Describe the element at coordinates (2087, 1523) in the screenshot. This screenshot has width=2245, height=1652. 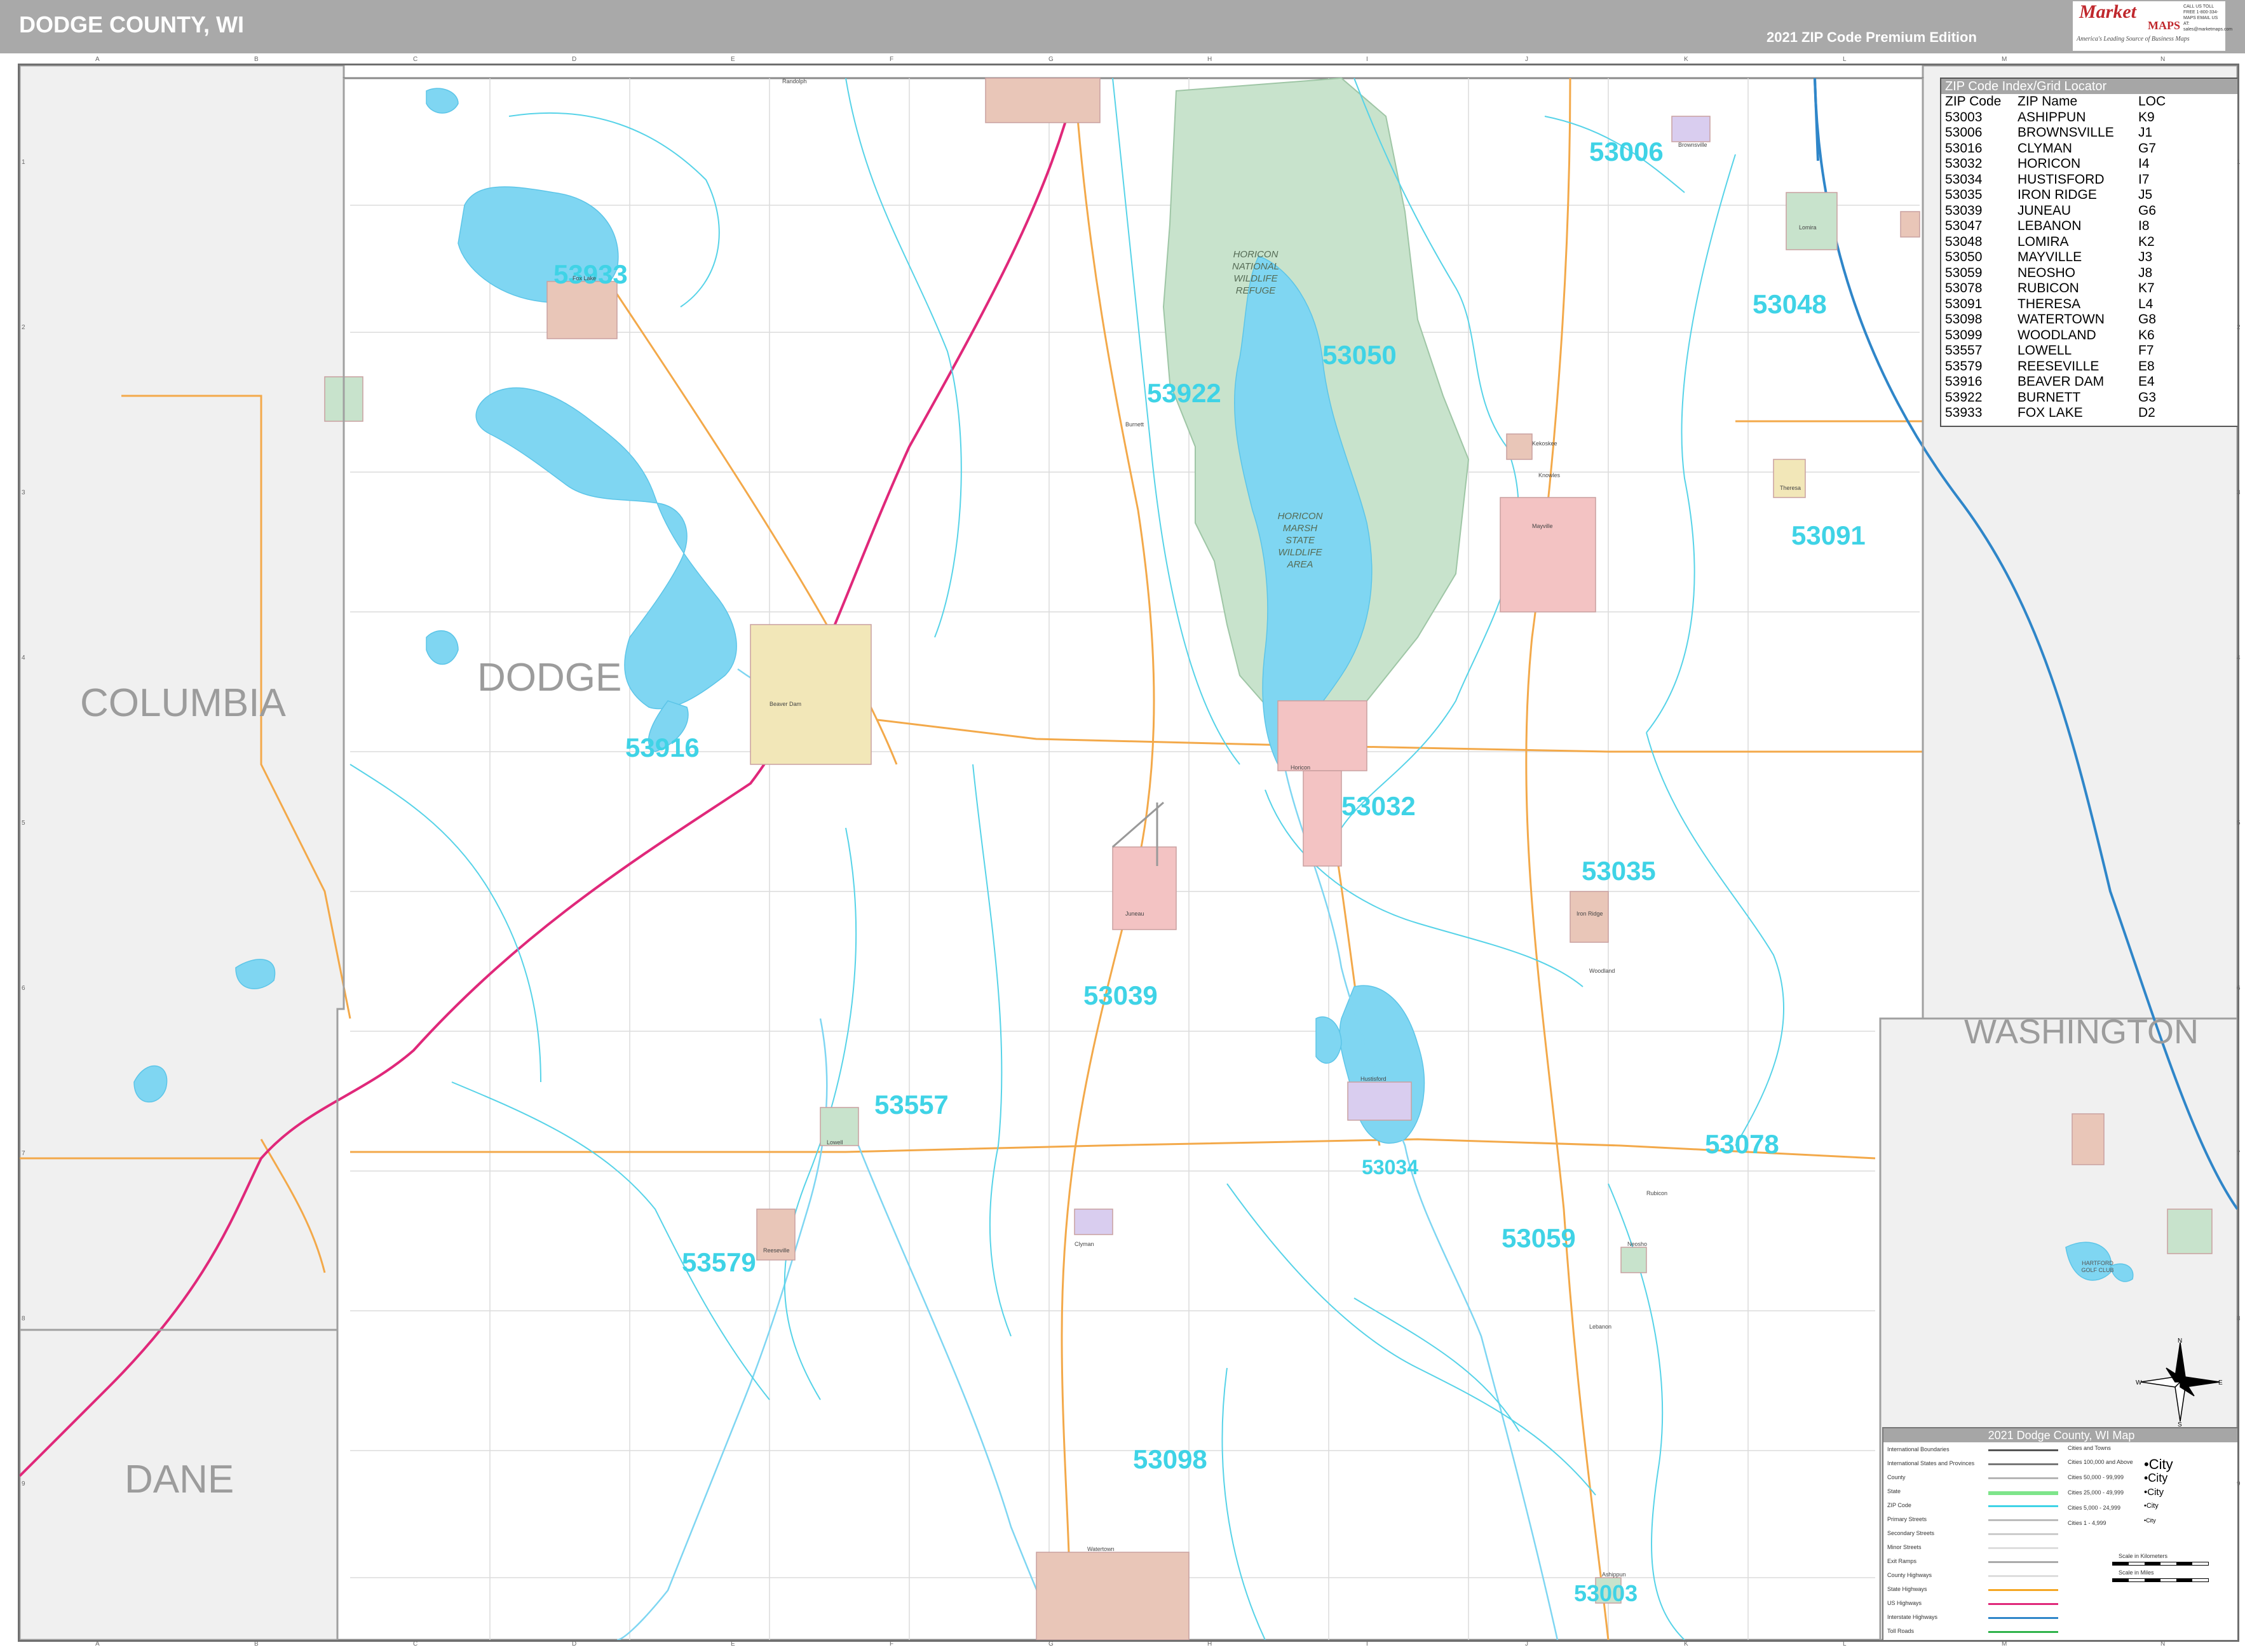
I see `legend-city-label: Cities 1 - 4,999` at that location.